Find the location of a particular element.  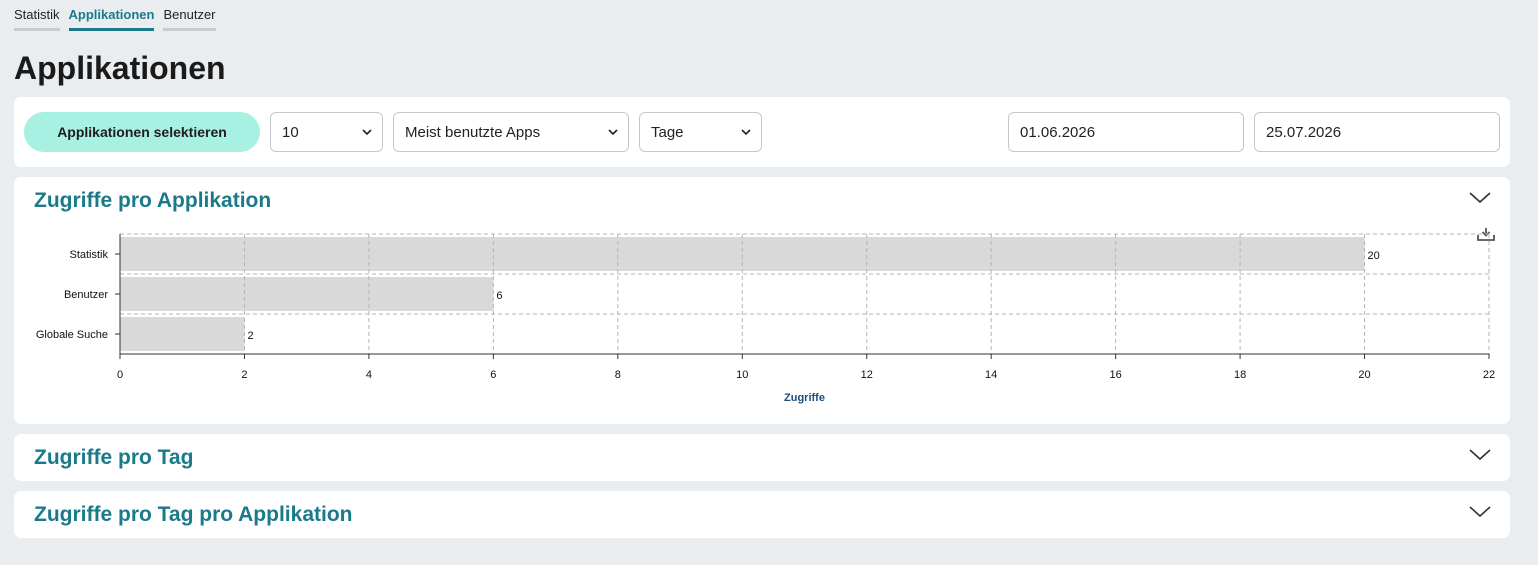

chart-category-label: Globale Suche is located at coordinates (72, 335).